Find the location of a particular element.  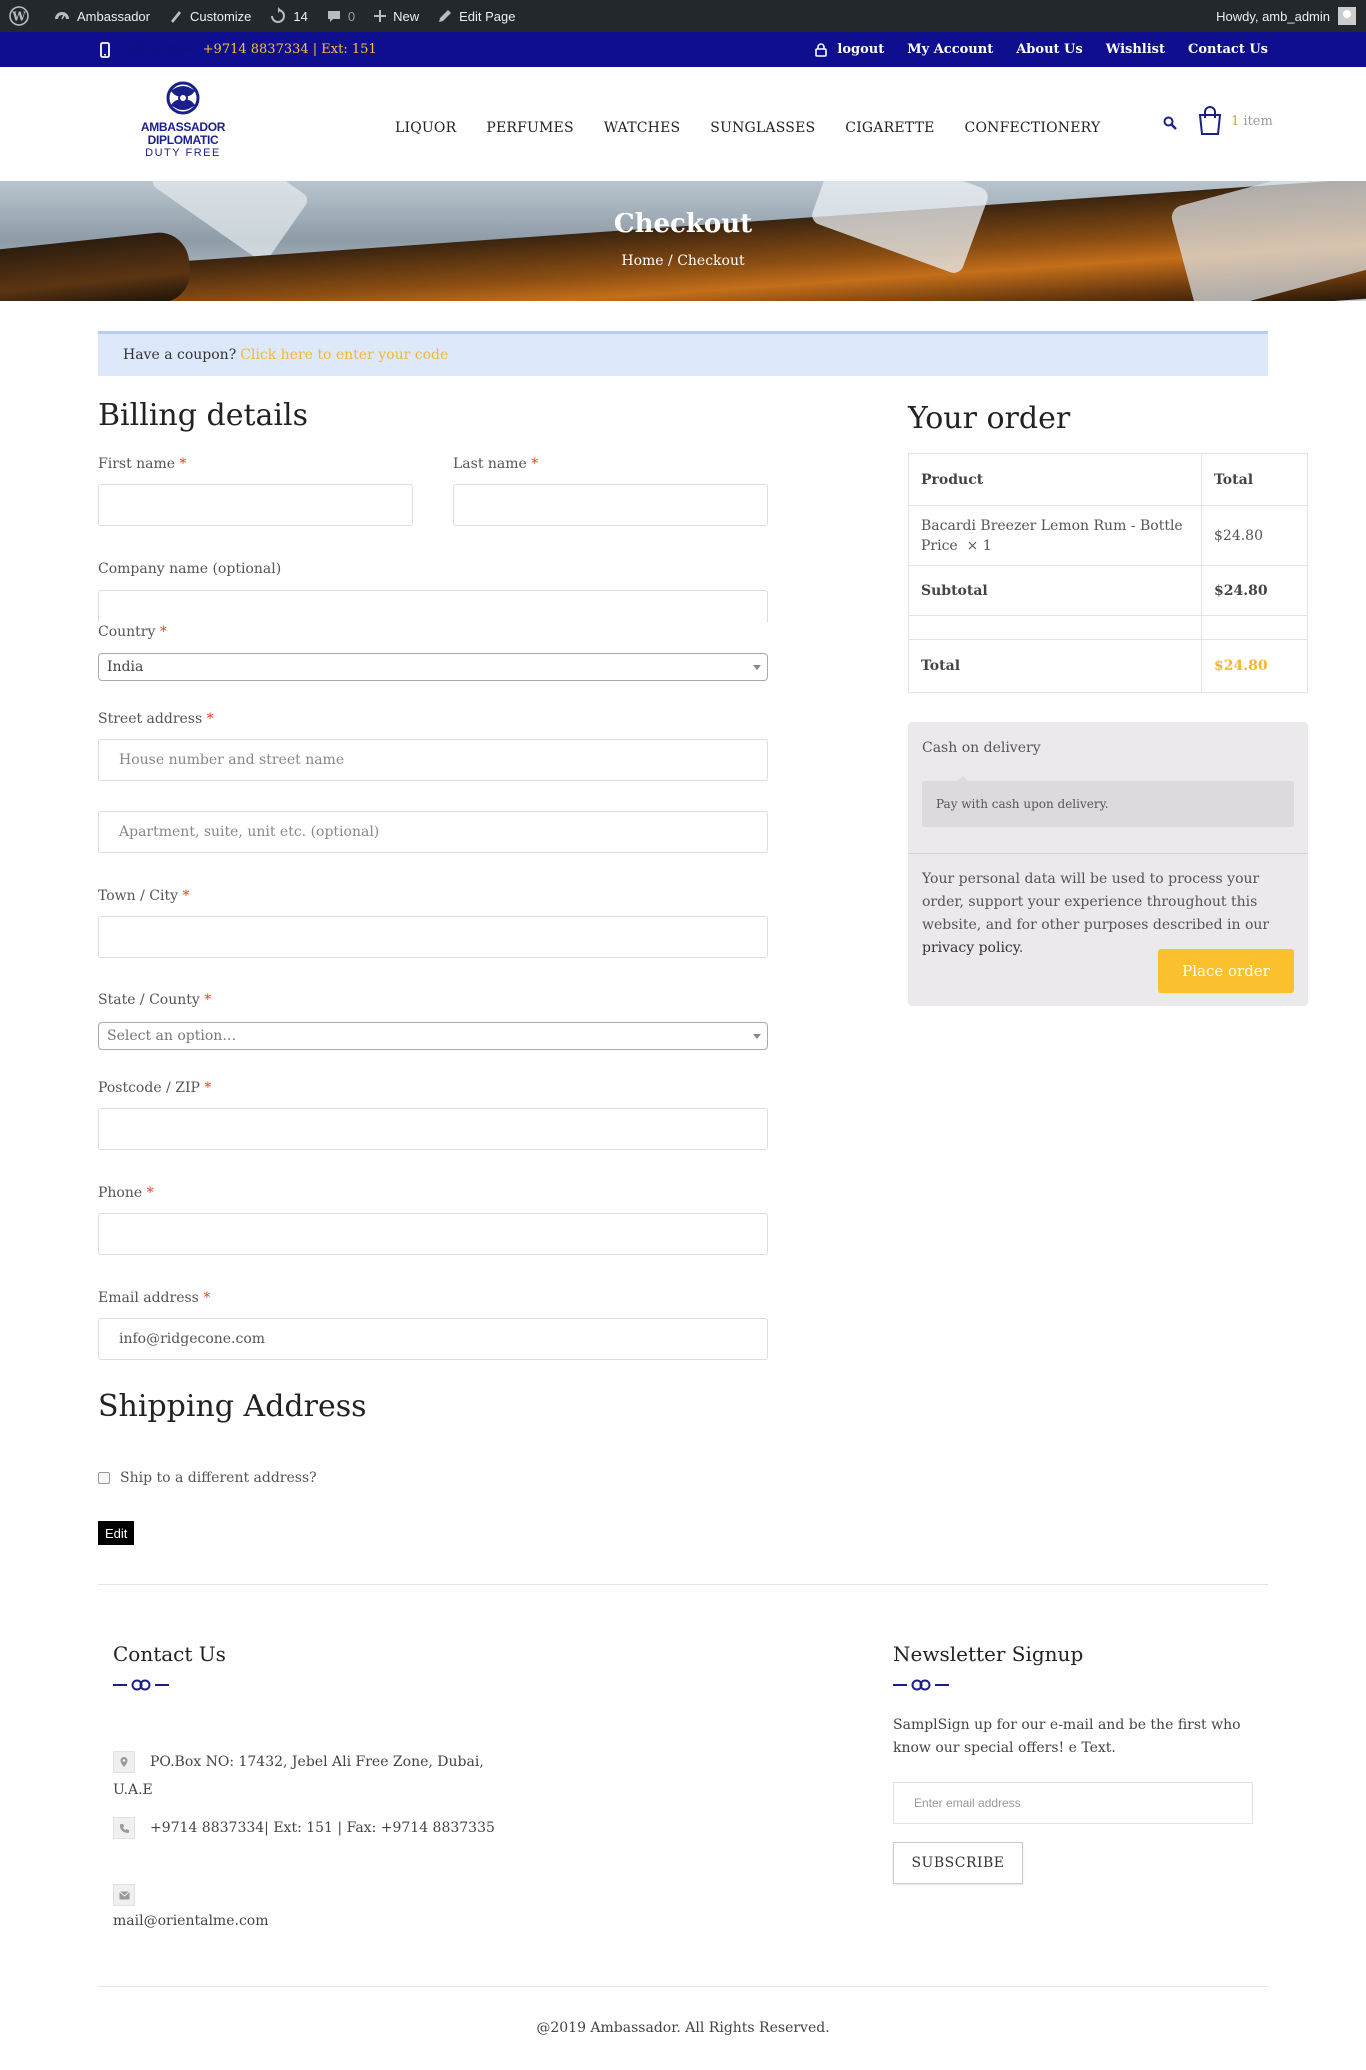

admin-comments-link: 0 is located at coordinates (340, 16).